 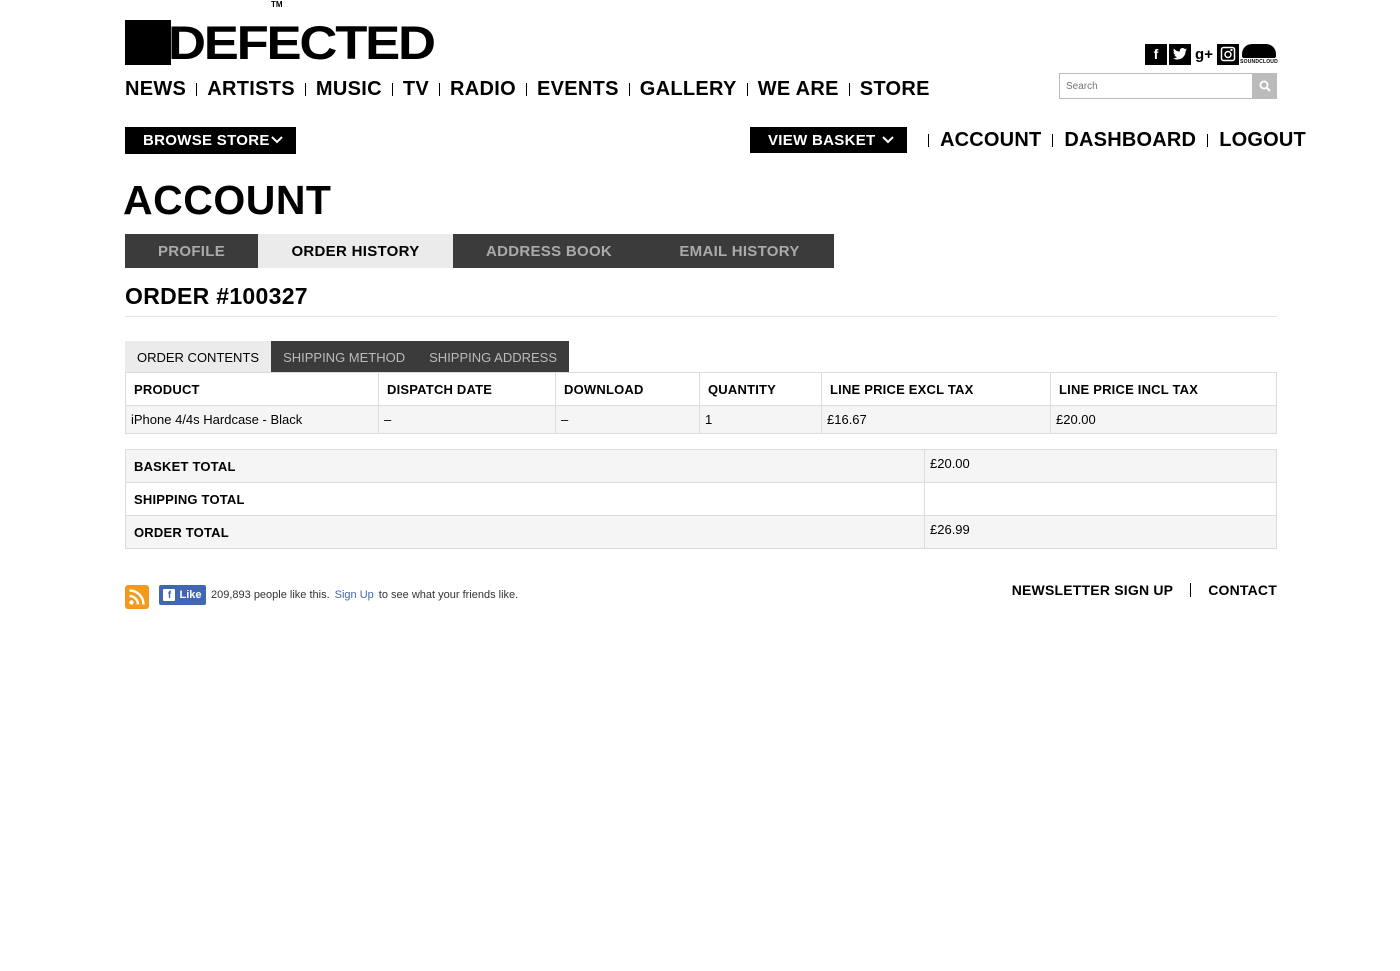 What do you see at coordinates (252, 419) in the screenshot?
I see `cell-product: iPhone 4/4s Hardcase - Black` at bounding box center [252, 419].